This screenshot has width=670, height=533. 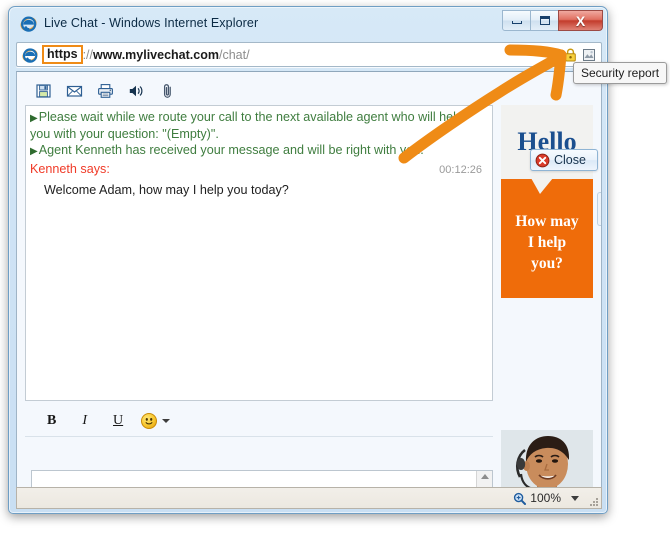 What do you see at coordinates (62, 54) in the screenshot?
I see `url-scheme-highlight: https` at bounding box center [62, 54].